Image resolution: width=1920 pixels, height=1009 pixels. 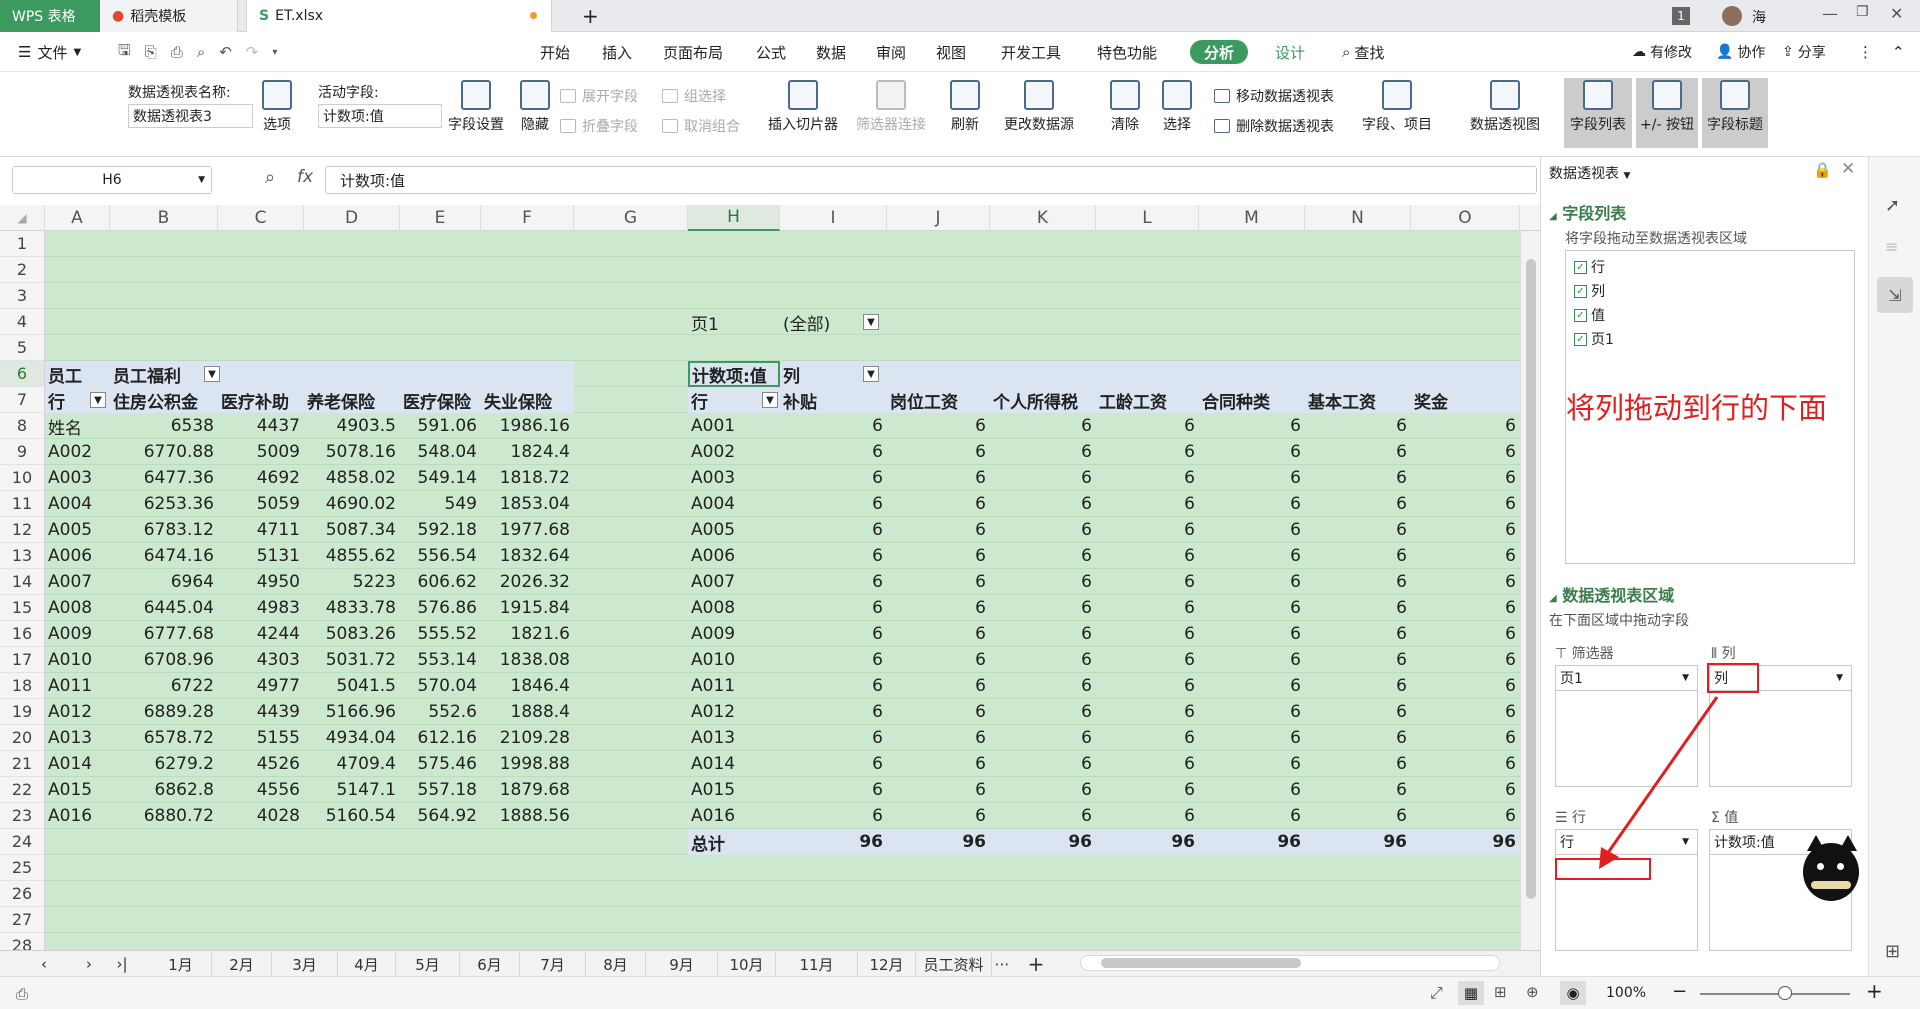 I want to click on field-list-toggle: 字段列表, so click(x=1598, y=113).